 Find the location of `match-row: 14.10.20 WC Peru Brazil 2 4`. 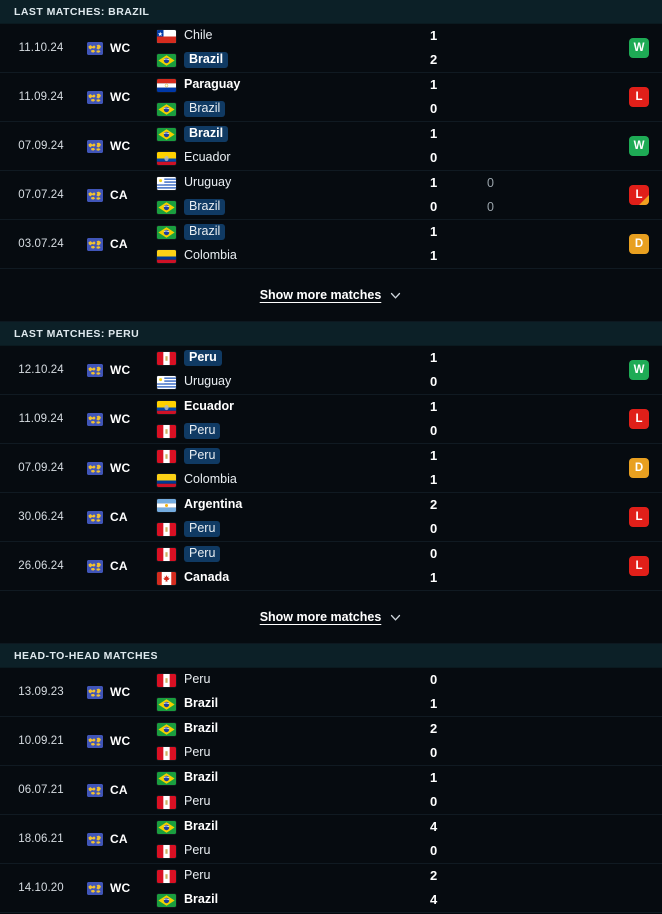

match-row: 14.10.20 WC Peru Brazil 2 4 is located at coordinates (331, 888).